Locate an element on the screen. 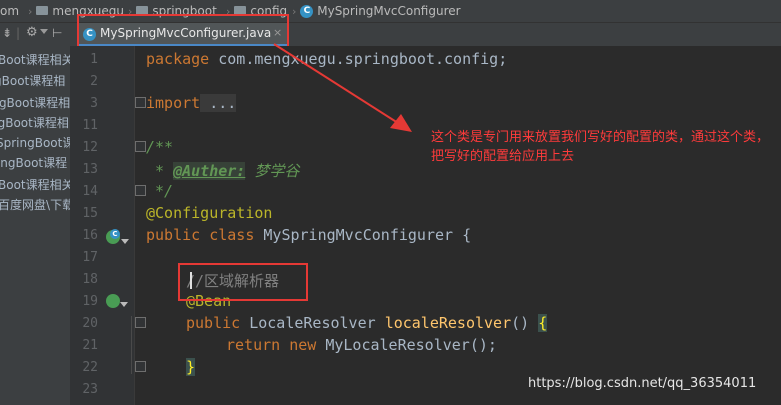 The height and width of the screenshot is (405, 781). breadcrumb-item-class: › C MySpringMvcConfigurer is located at coordinates (374, 11).